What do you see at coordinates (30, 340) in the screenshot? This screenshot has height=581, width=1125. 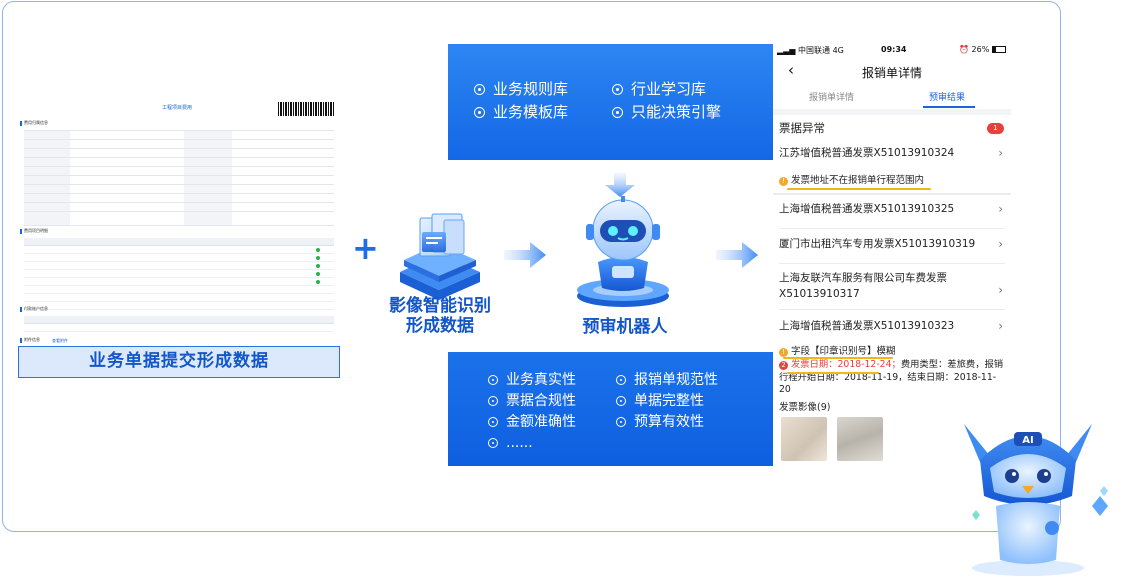 I see `section-attachments: 附件信息` at bounding box center [30, 340].